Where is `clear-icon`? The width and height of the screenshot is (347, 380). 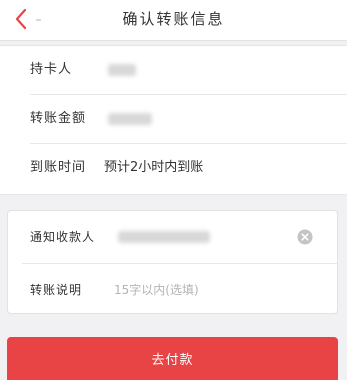 clear-icon is located at coordinates (305, 237).